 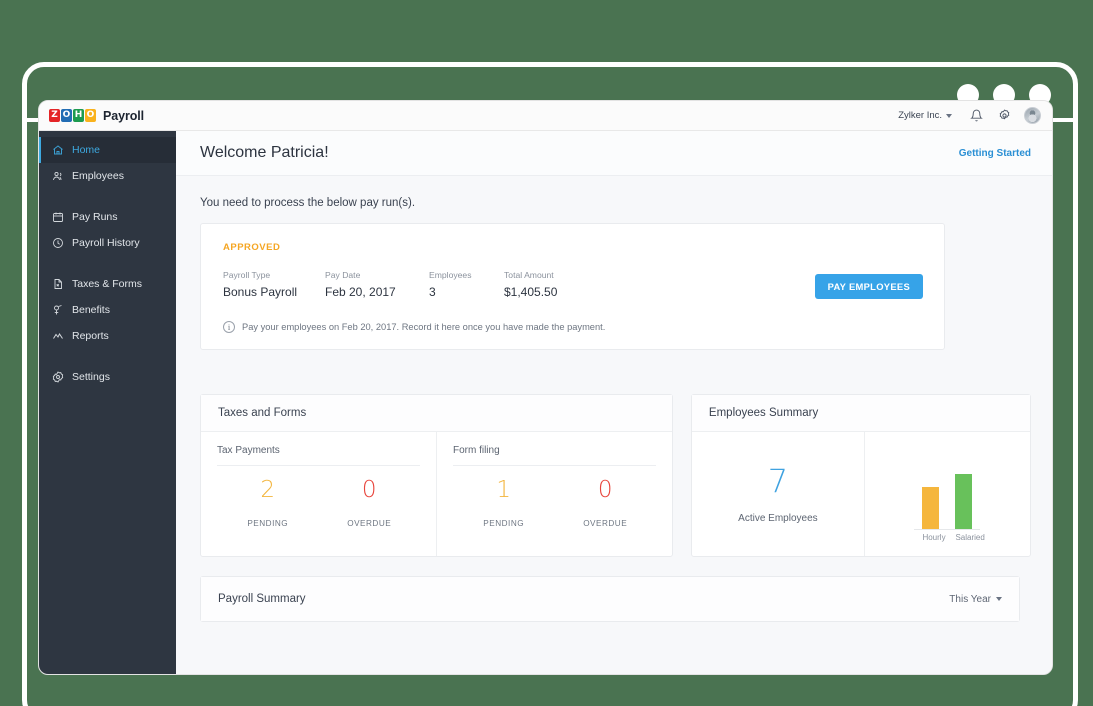 I want to click on gear-icon, so click(x=1004, y=114).